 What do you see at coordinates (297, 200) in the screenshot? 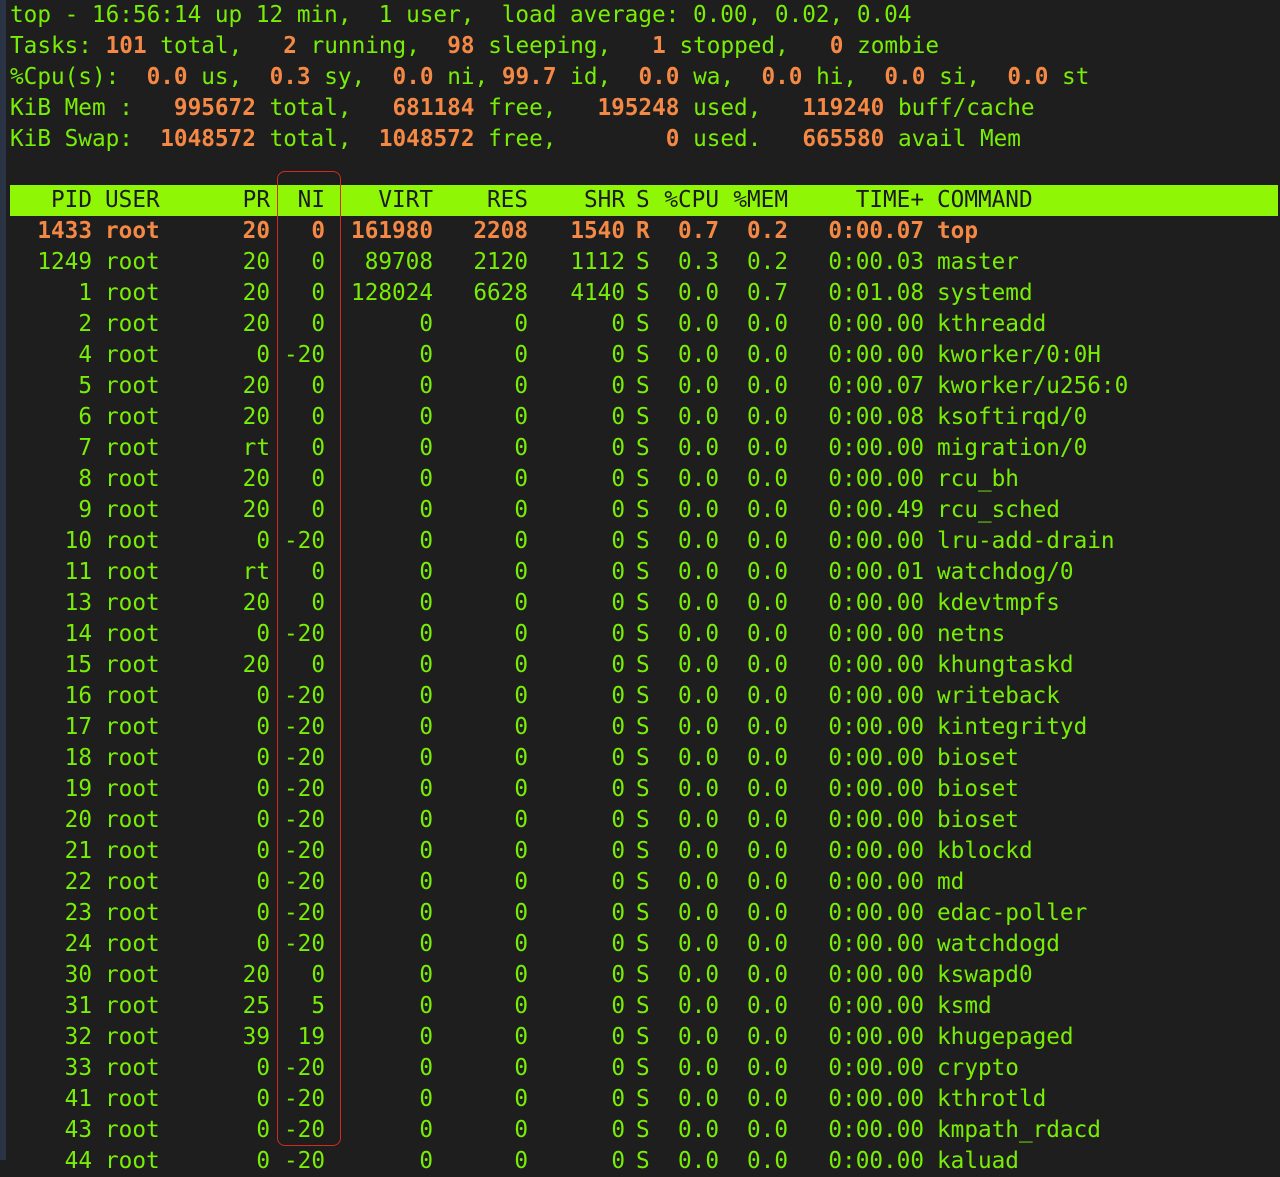
I see `col-header-ni: NI` at bounding box center [297, 200].